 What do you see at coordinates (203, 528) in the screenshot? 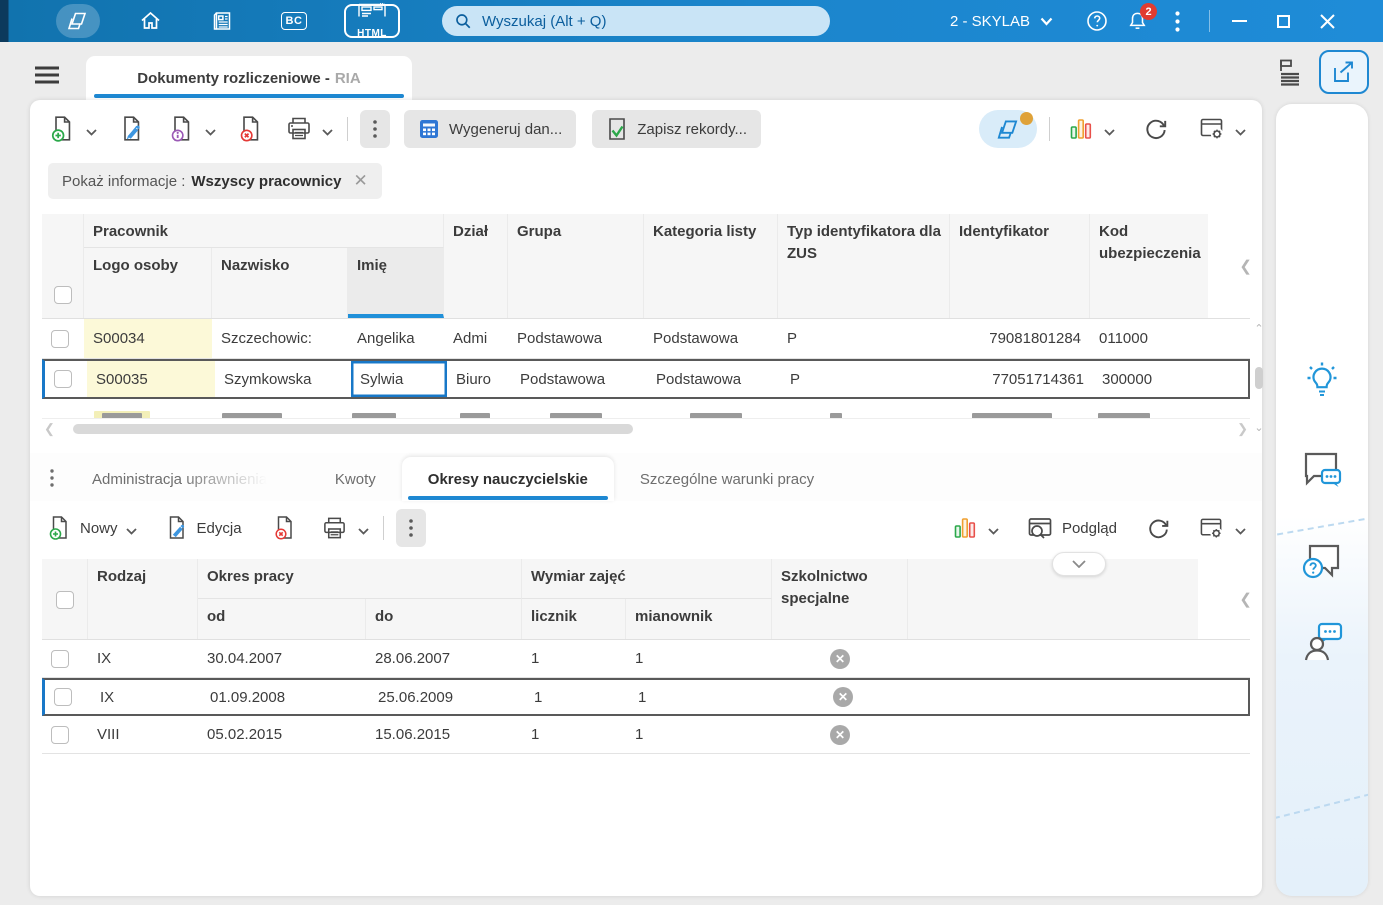
I see `edit-period-button: Edycja` at bounding box center [203, 528].